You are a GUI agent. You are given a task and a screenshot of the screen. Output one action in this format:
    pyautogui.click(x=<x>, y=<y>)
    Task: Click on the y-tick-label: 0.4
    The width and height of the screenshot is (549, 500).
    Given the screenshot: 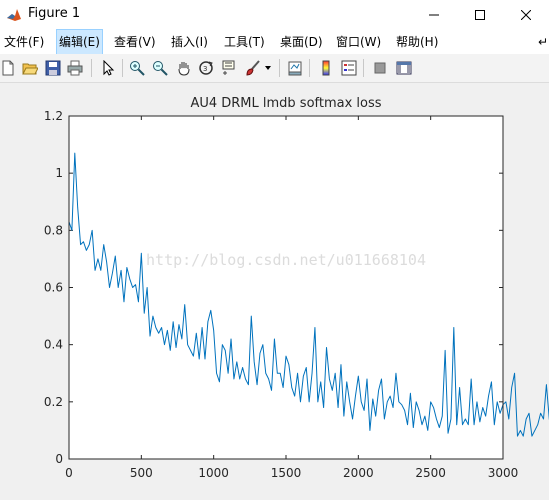 What is the action you would take?
    pyautogui.click(x=53, y=345)
    